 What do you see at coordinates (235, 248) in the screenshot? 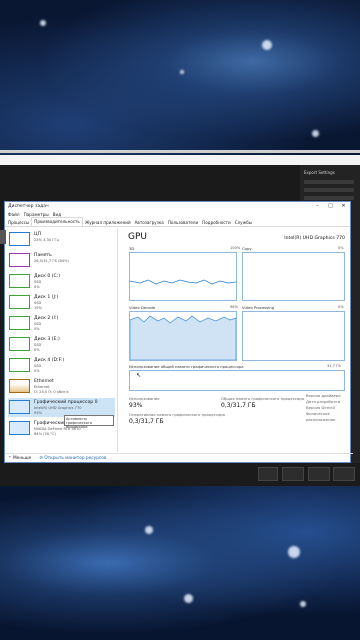
I see `graph-pct-3d: 100%` at bounding box center [235, 248].